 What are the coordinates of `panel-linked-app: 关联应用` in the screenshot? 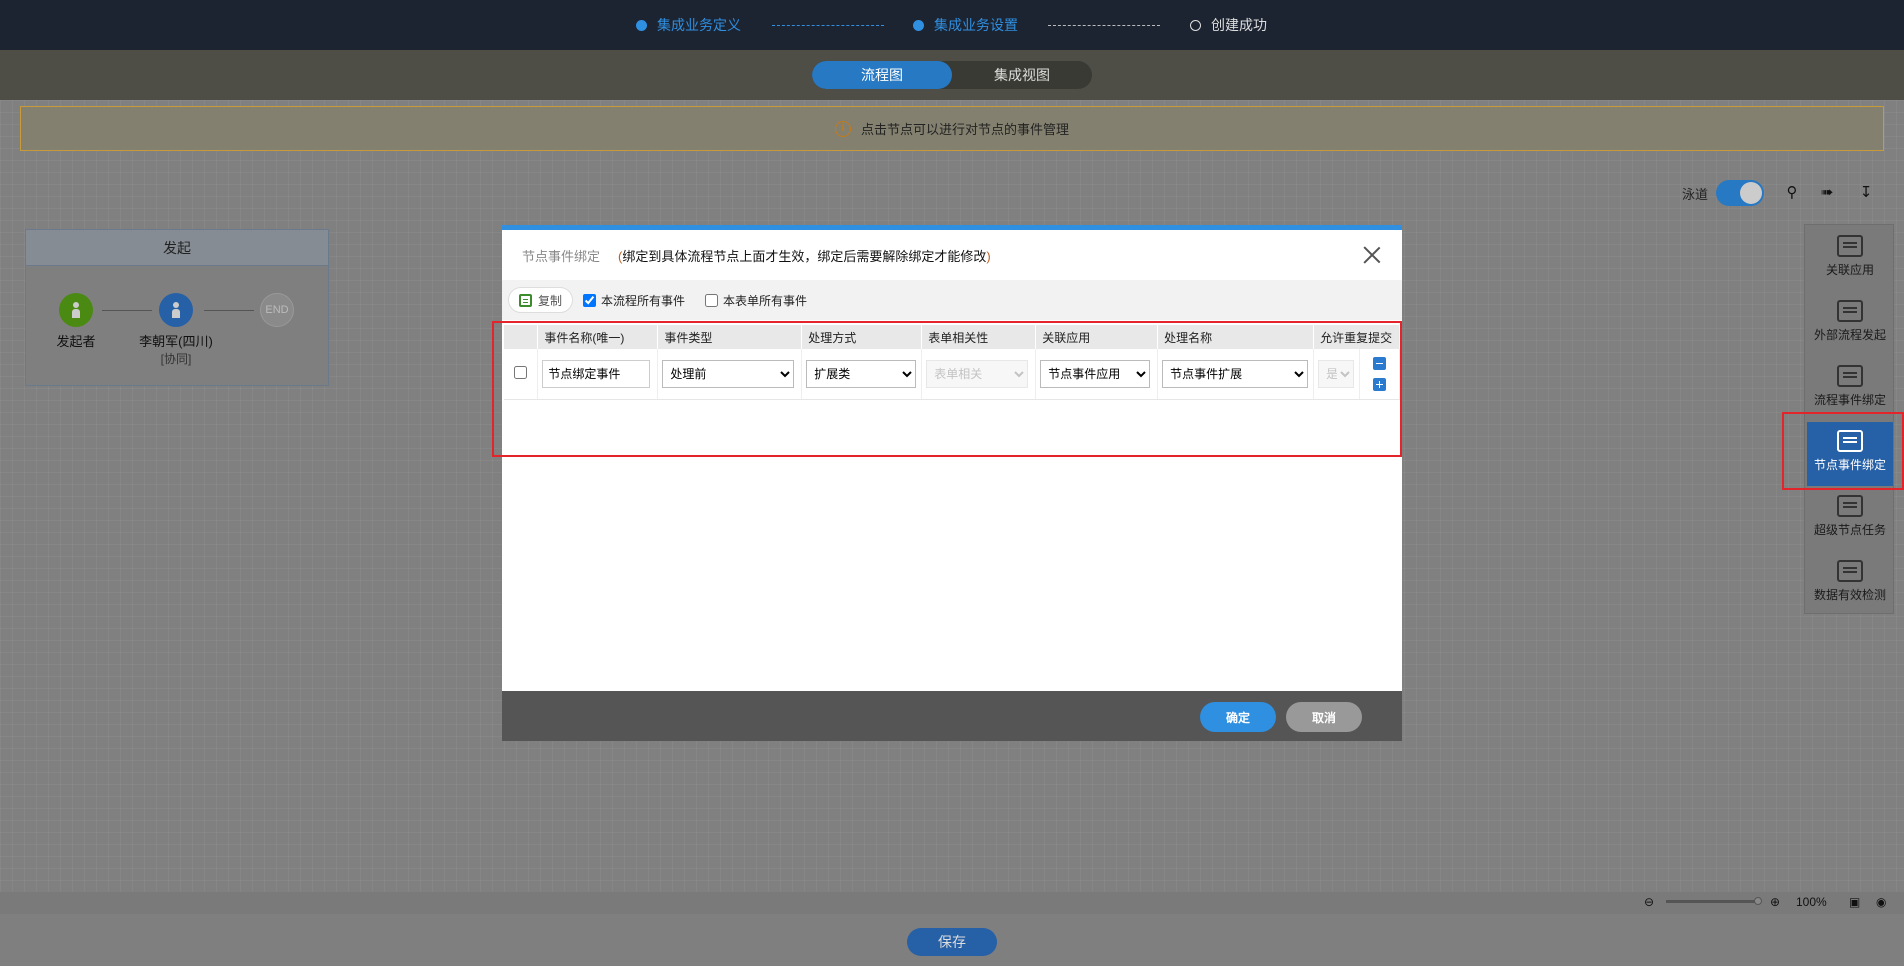 It's located at (1850, 259).